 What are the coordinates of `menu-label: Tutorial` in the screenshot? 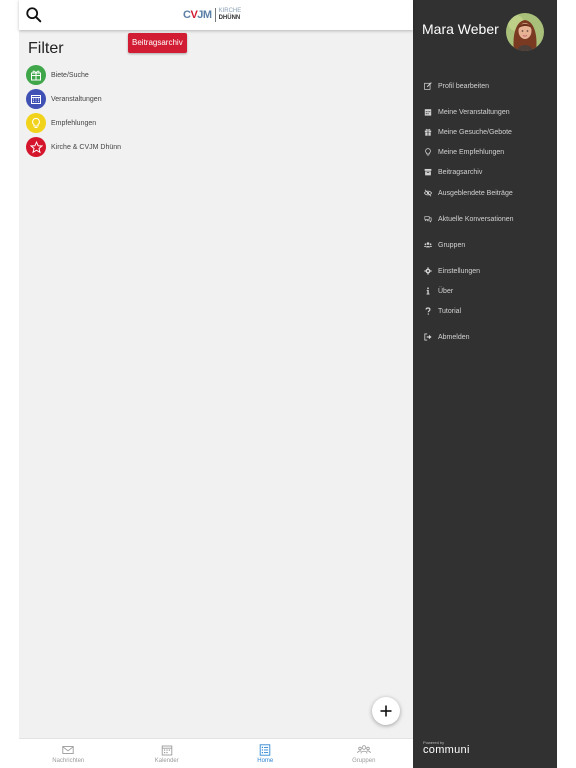 It's located at (450, 311).